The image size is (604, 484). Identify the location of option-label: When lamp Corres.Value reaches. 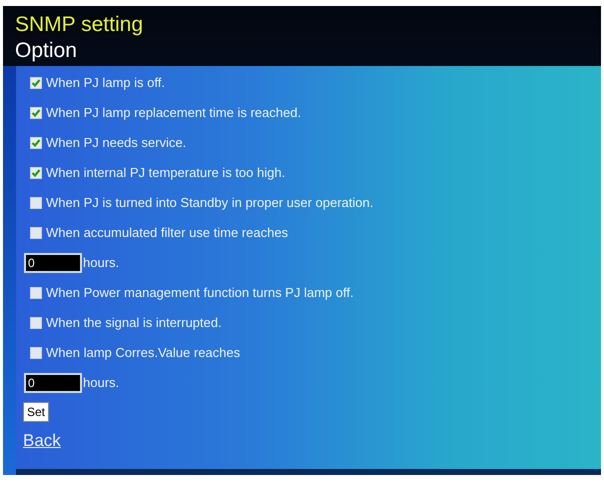
(143, 353).